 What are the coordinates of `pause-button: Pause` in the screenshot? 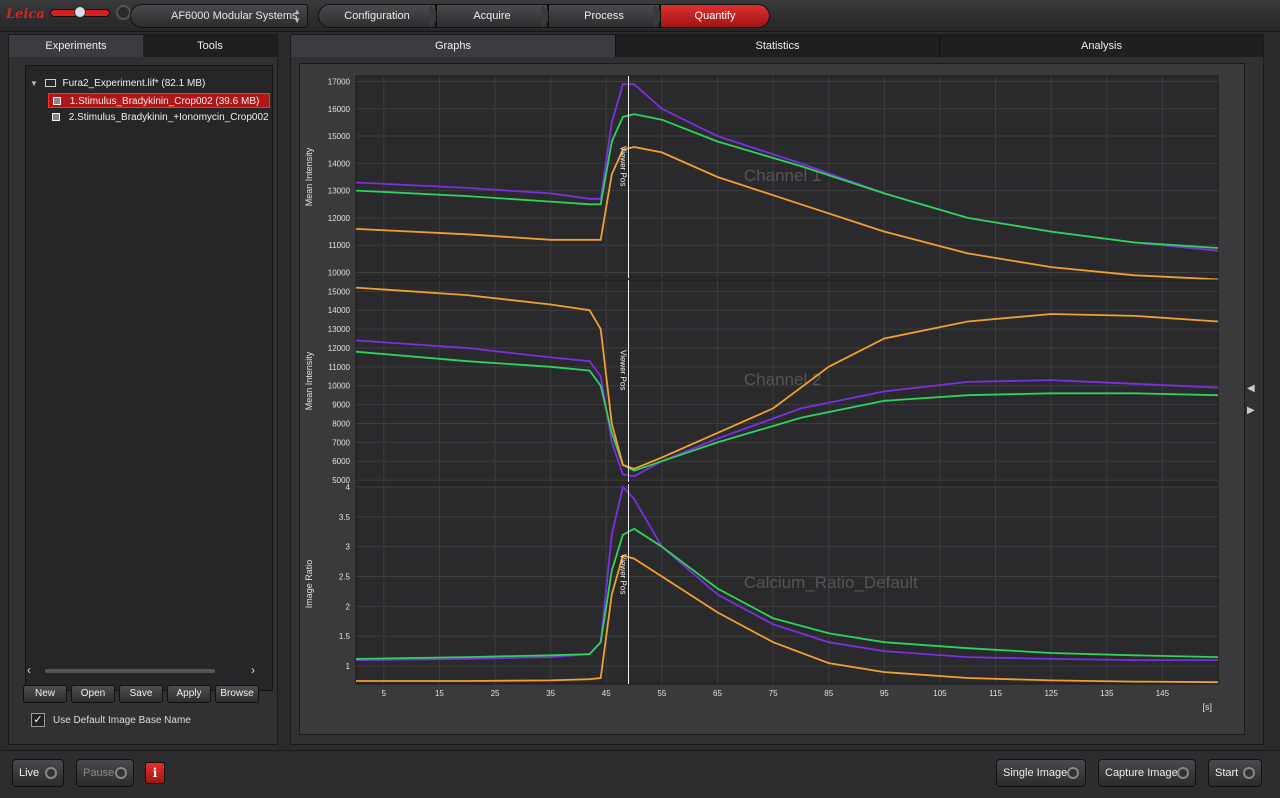 It's located at (105, 773).